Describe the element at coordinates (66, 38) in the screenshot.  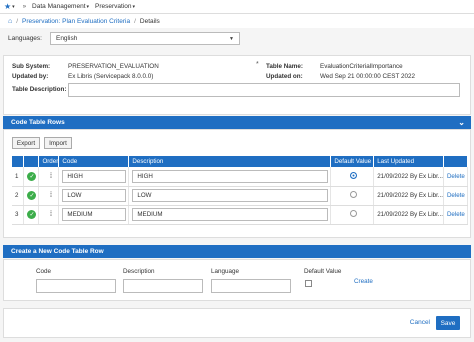
I see `language-selected-value: English` at that location.